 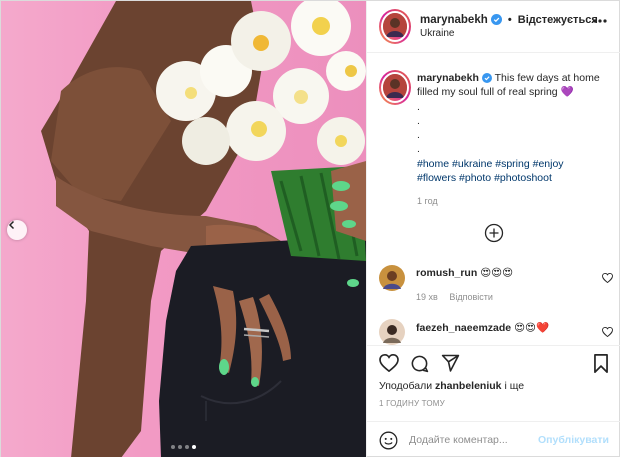 What do you see at coordinates (448, 78) in the screenshot?
I see `caption-username: marynabekh` at bounding box center [448, 78].